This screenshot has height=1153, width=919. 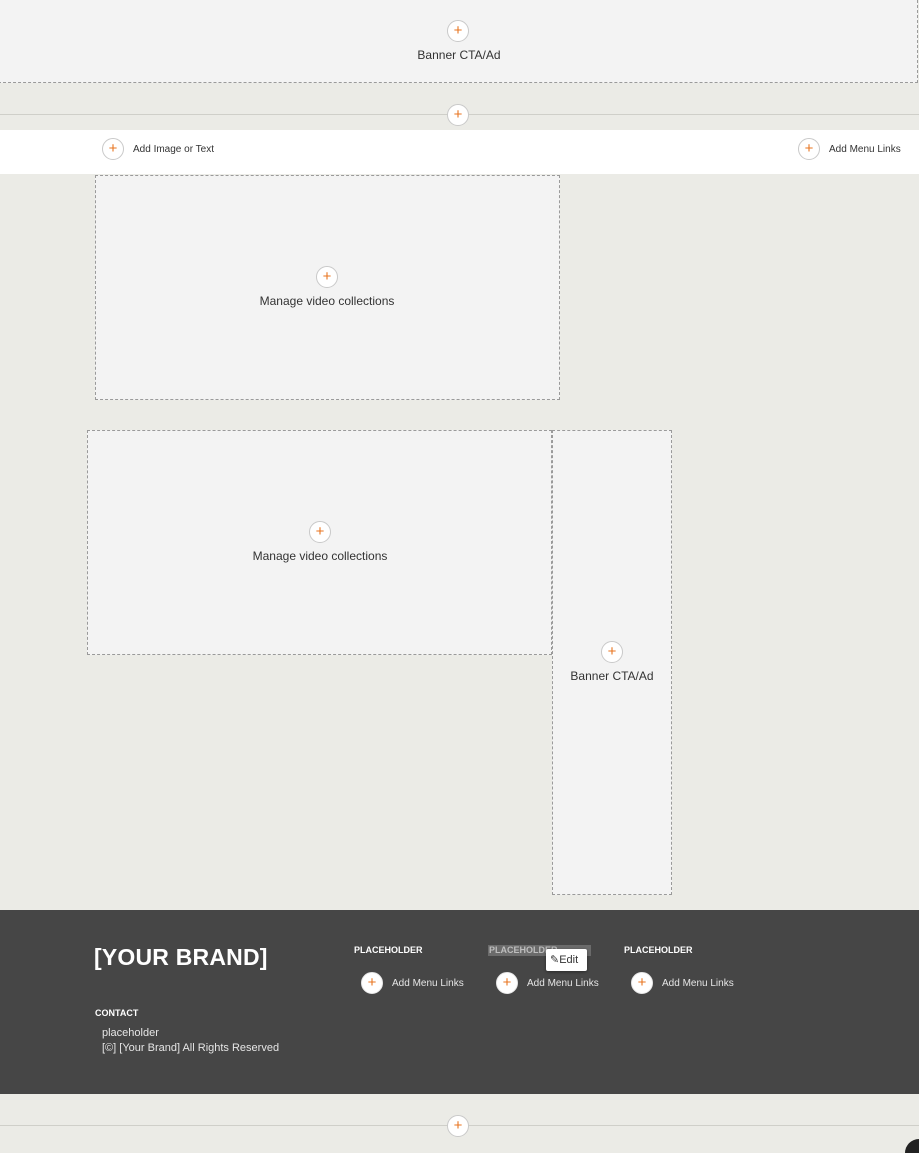 What do you see at coordinates (130, 1033) in the screenshot?
I see `footer-contact-text: placeholder` at bounding box center [130, 1033].